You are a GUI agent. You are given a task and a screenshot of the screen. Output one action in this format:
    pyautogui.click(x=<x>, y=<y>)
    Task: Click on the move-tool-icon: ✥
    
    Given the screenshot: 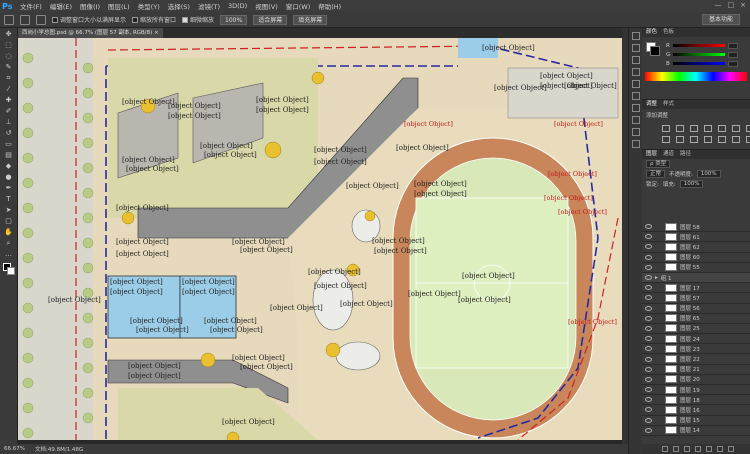 What is the action you would take?
    pyautogui.click(x=9, y=34)
    